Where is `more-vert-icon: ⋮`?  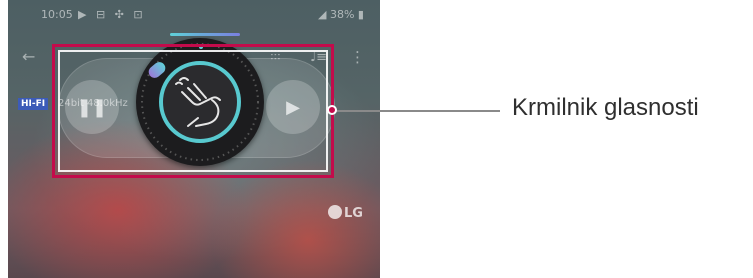
more-vert-icon: ⋮ is located at coordinates (357, 57).